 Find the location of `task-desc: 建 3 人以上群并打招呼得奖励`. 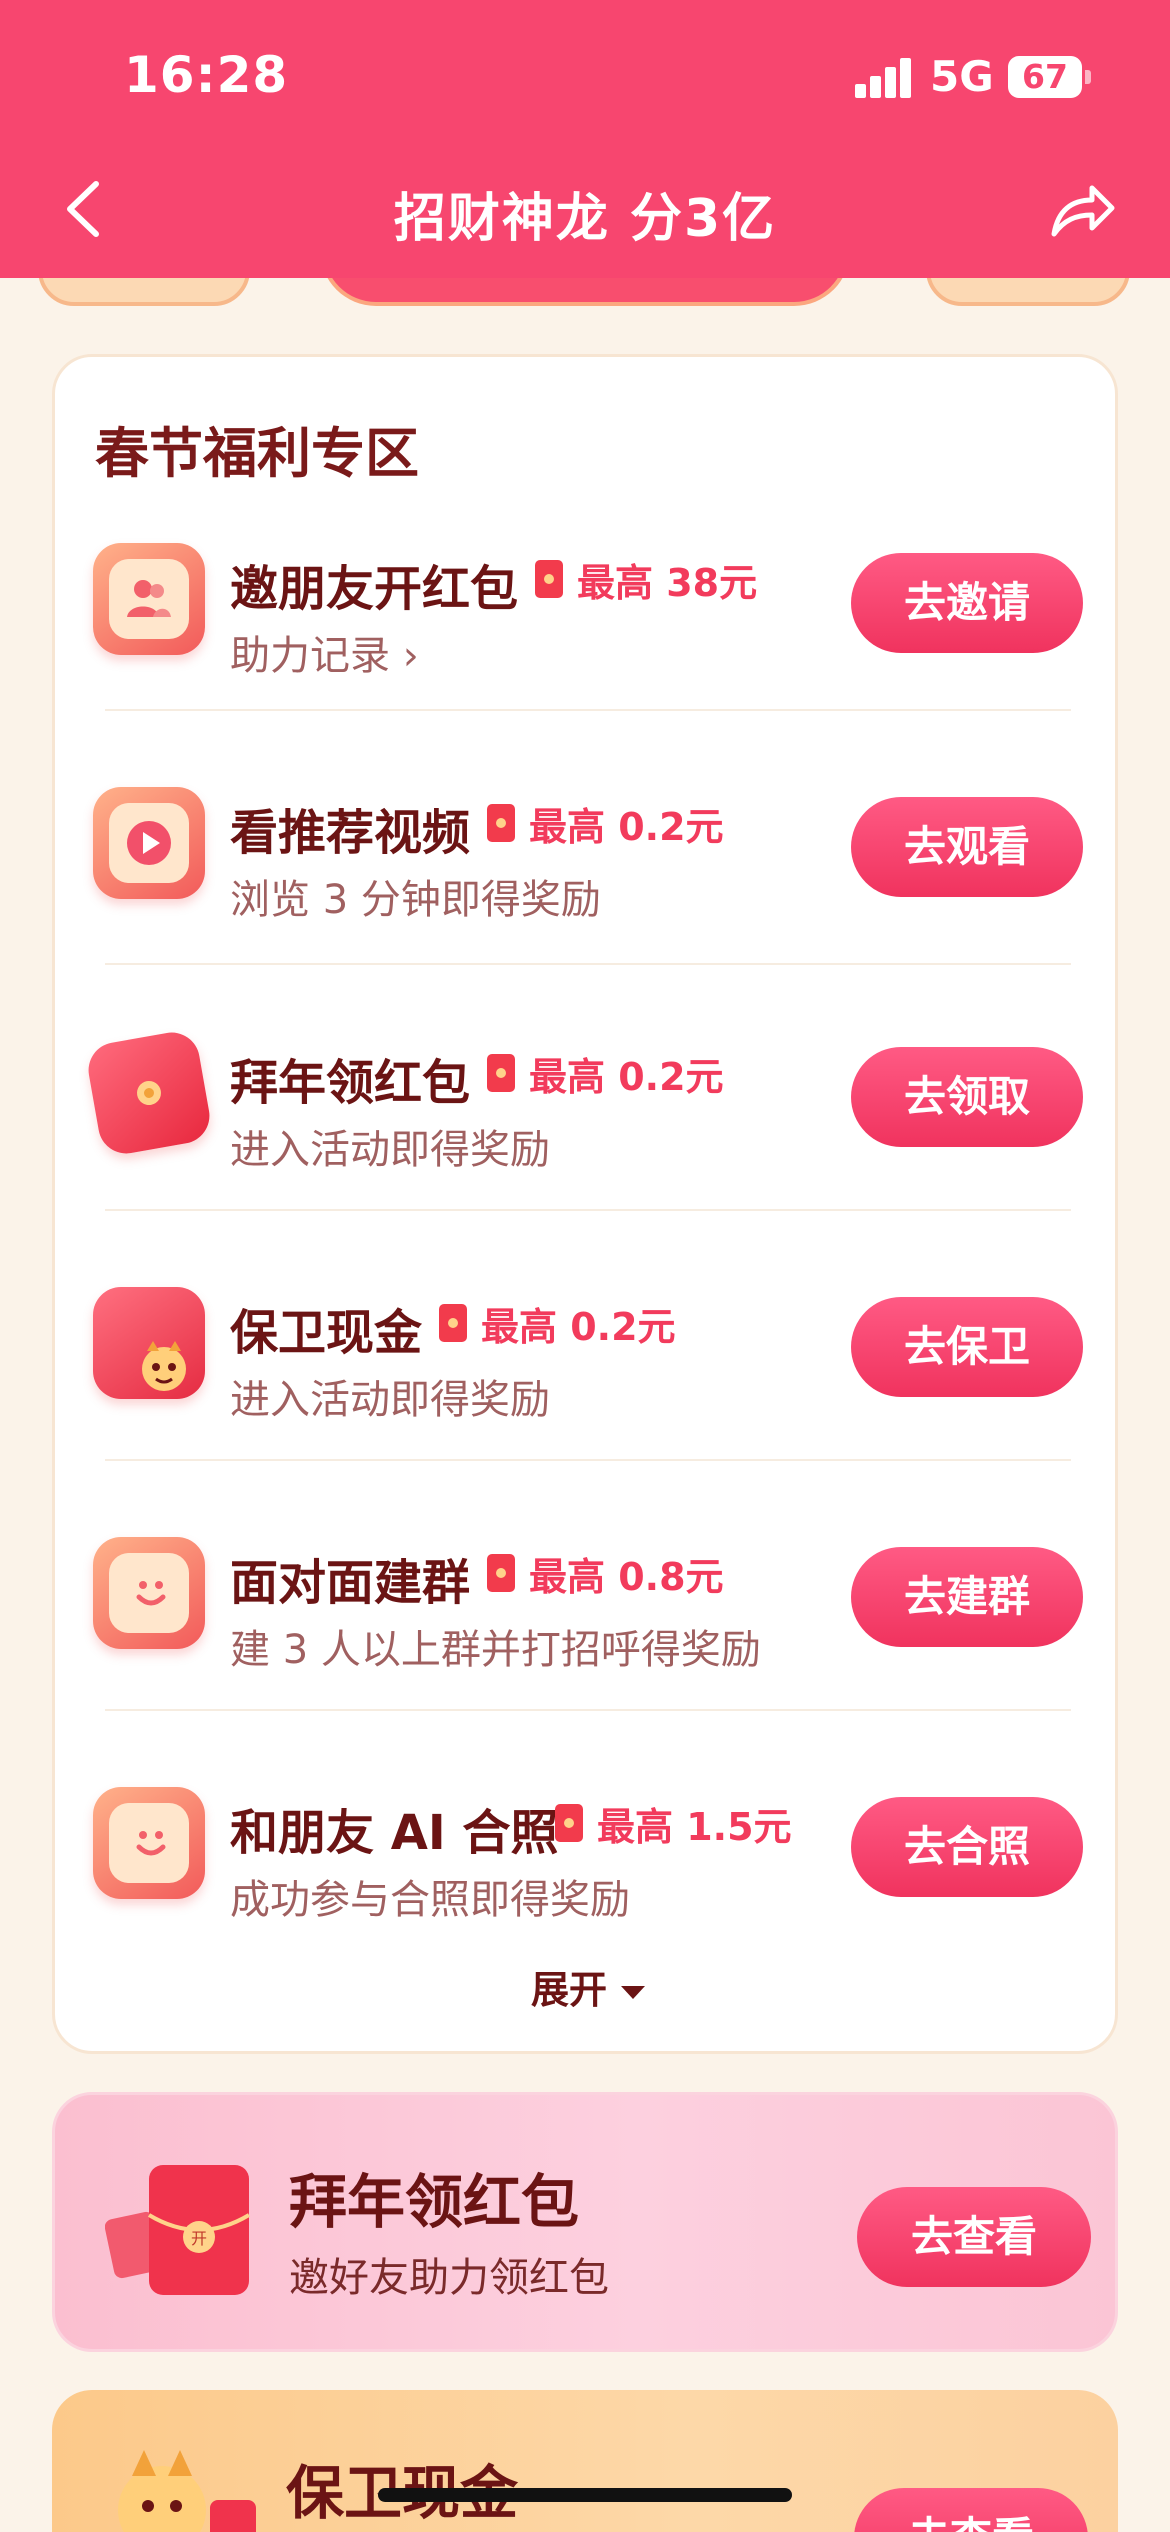

task-desc: 建 3 人以上群并打招呼得奖励 is located at coordinates (495, 1650).